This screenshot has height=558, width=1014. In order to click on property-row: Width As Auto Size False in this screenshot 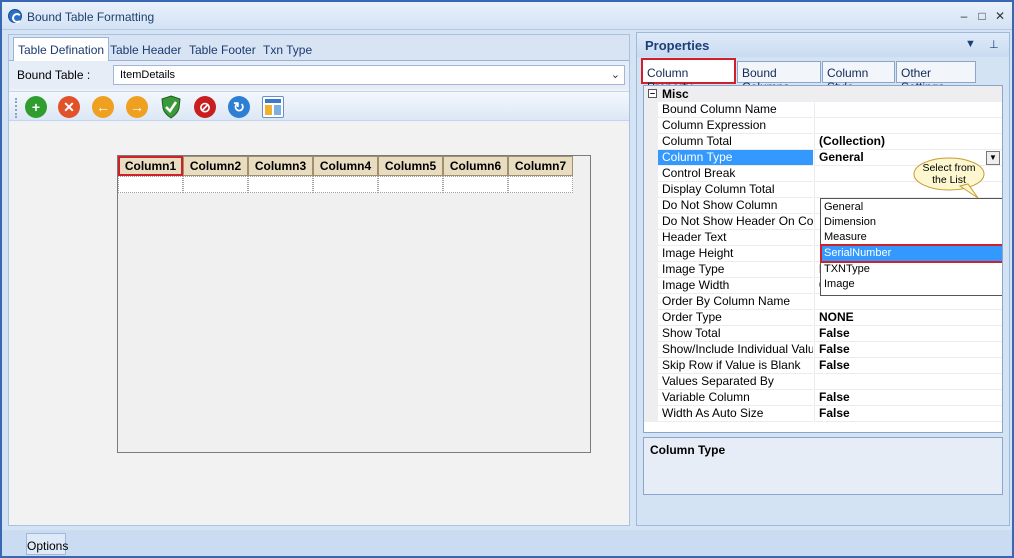, I will do `click(823, 414)`.